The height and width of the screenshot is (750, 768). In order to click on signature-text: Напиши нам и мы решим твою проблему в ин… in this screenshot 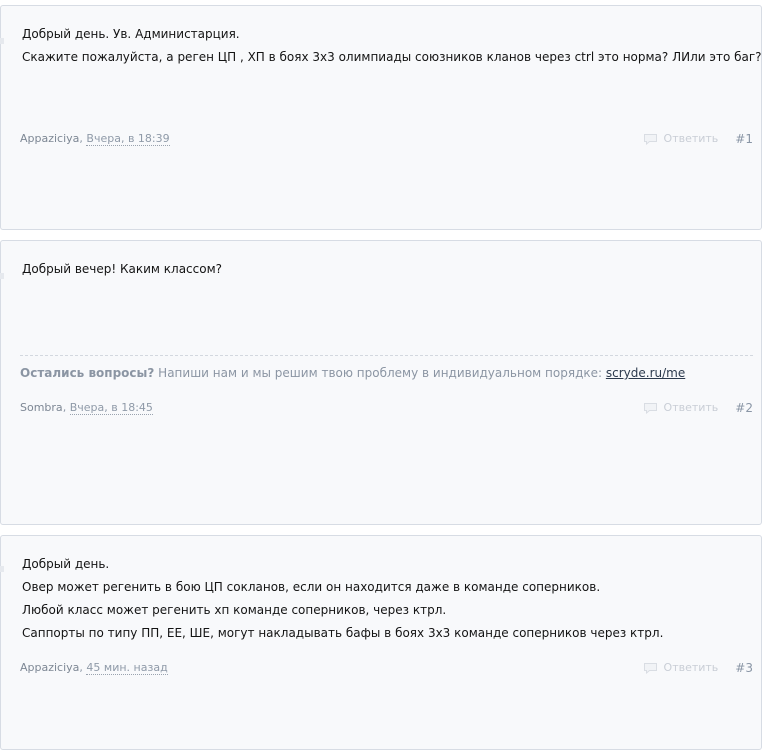, I will do `click(380, 373)`.